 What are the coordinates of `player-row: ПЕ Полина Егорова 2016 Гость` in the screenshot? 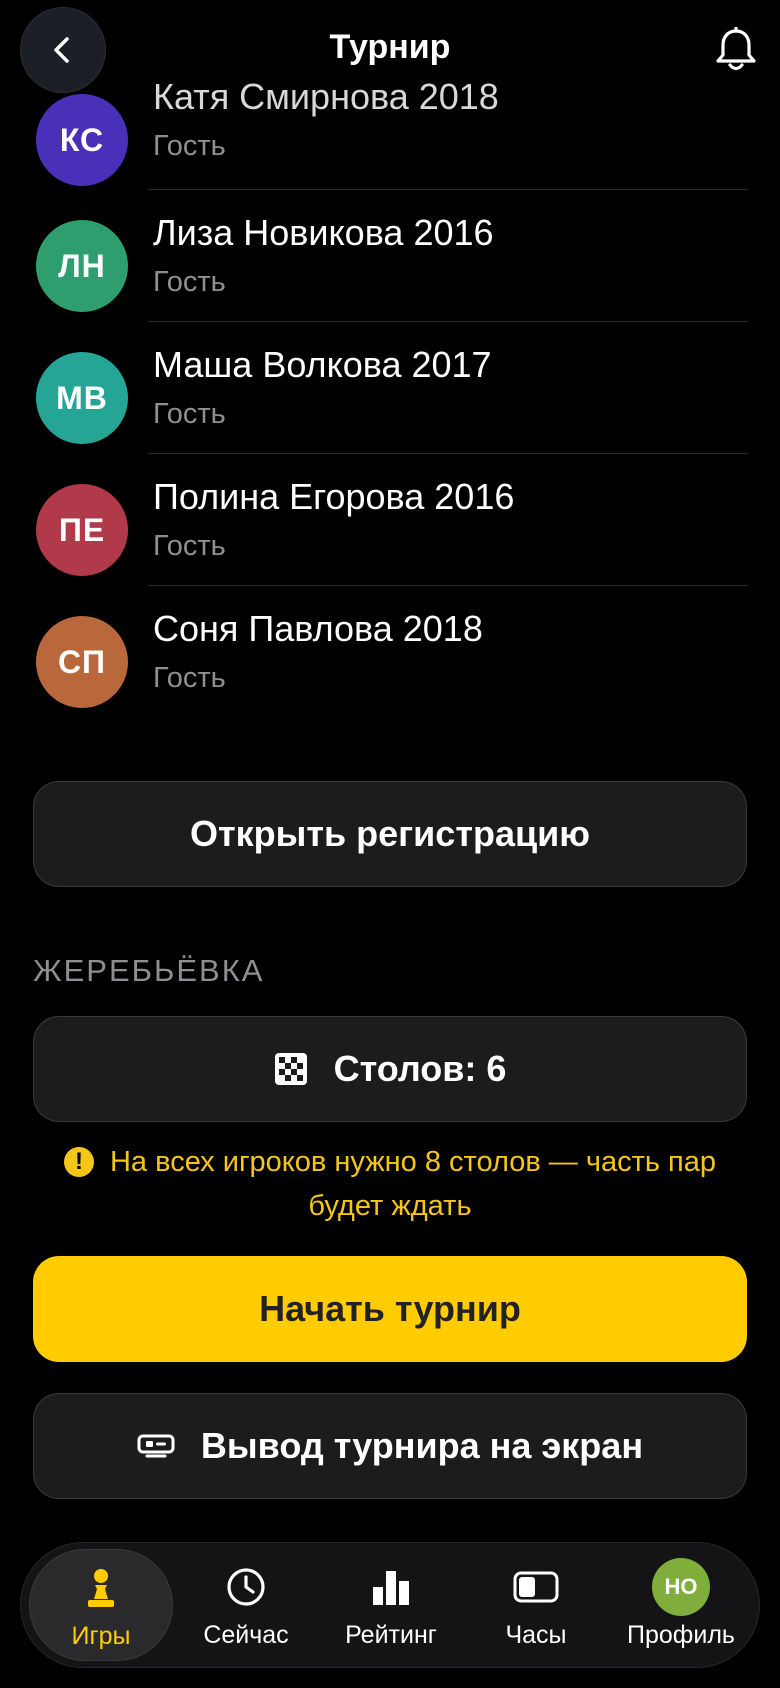 It's located at (390, 520).